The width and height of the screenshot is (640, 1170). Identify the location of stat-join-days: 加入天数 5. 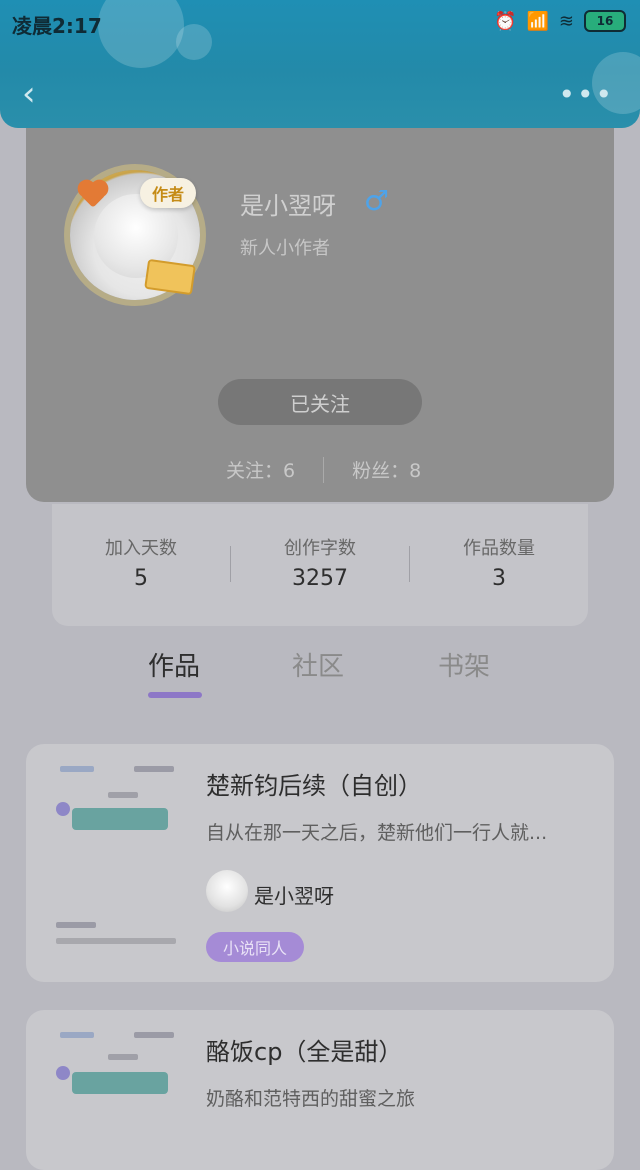
(141, 562).